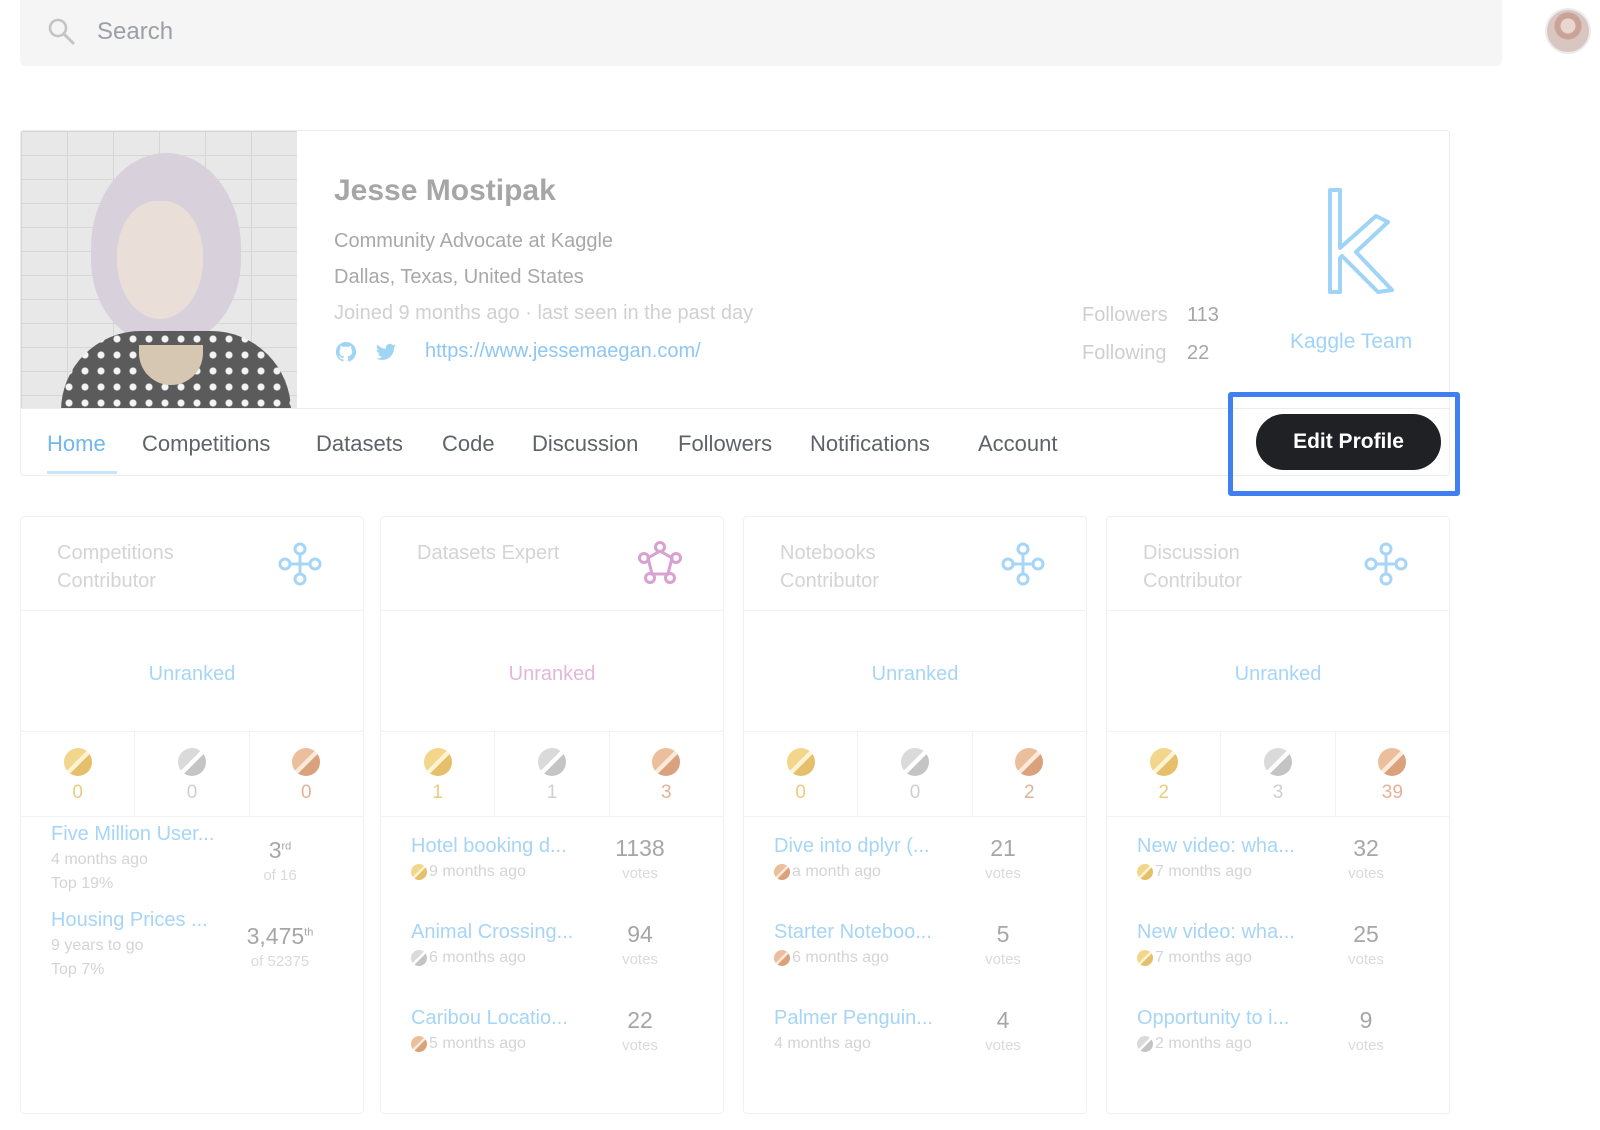  Describe the element at coordinates (1125, 315) in the screenshot. I see `followers-label: Followers` at that location.